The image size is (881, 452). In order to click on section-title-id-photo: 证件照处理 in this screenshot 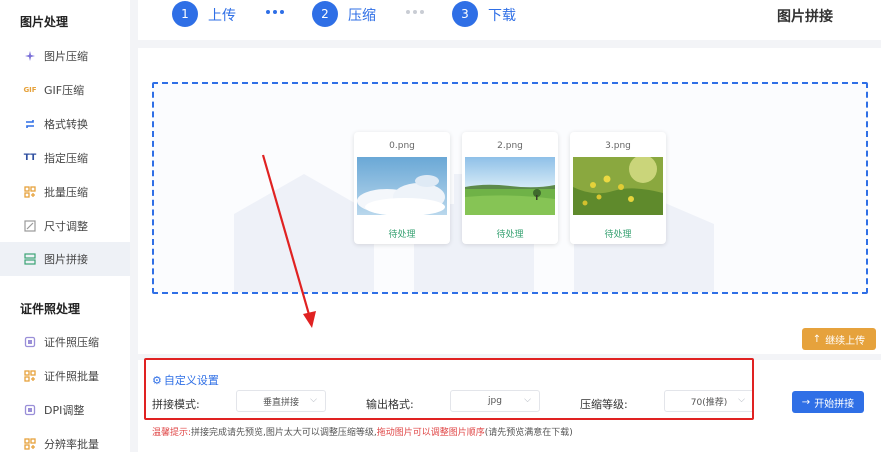, I will do `click(50, 309)`.